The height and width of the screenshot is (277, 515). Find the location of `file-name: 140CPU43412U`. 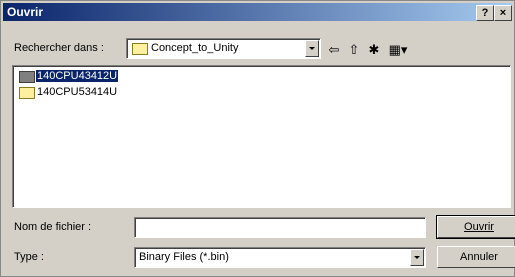

file-name: 140CPU43412U is located at coordinates (77, 76).